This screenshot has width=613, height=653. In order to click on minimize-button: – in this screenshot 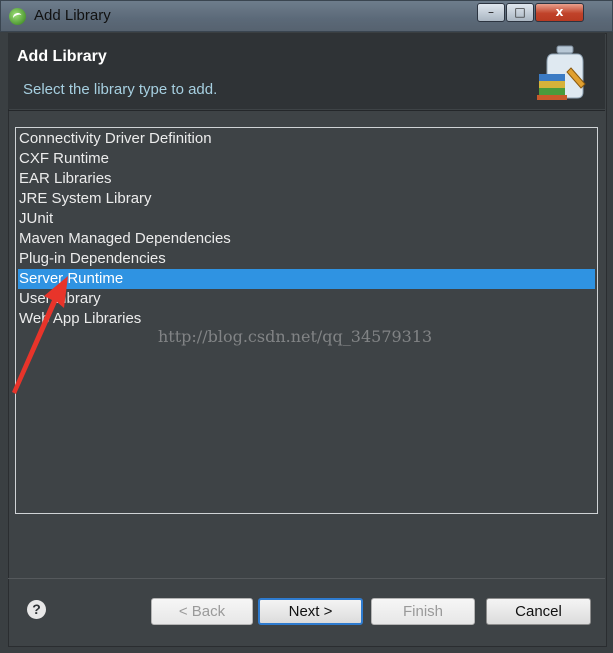, I will do `click(491, 12)`.